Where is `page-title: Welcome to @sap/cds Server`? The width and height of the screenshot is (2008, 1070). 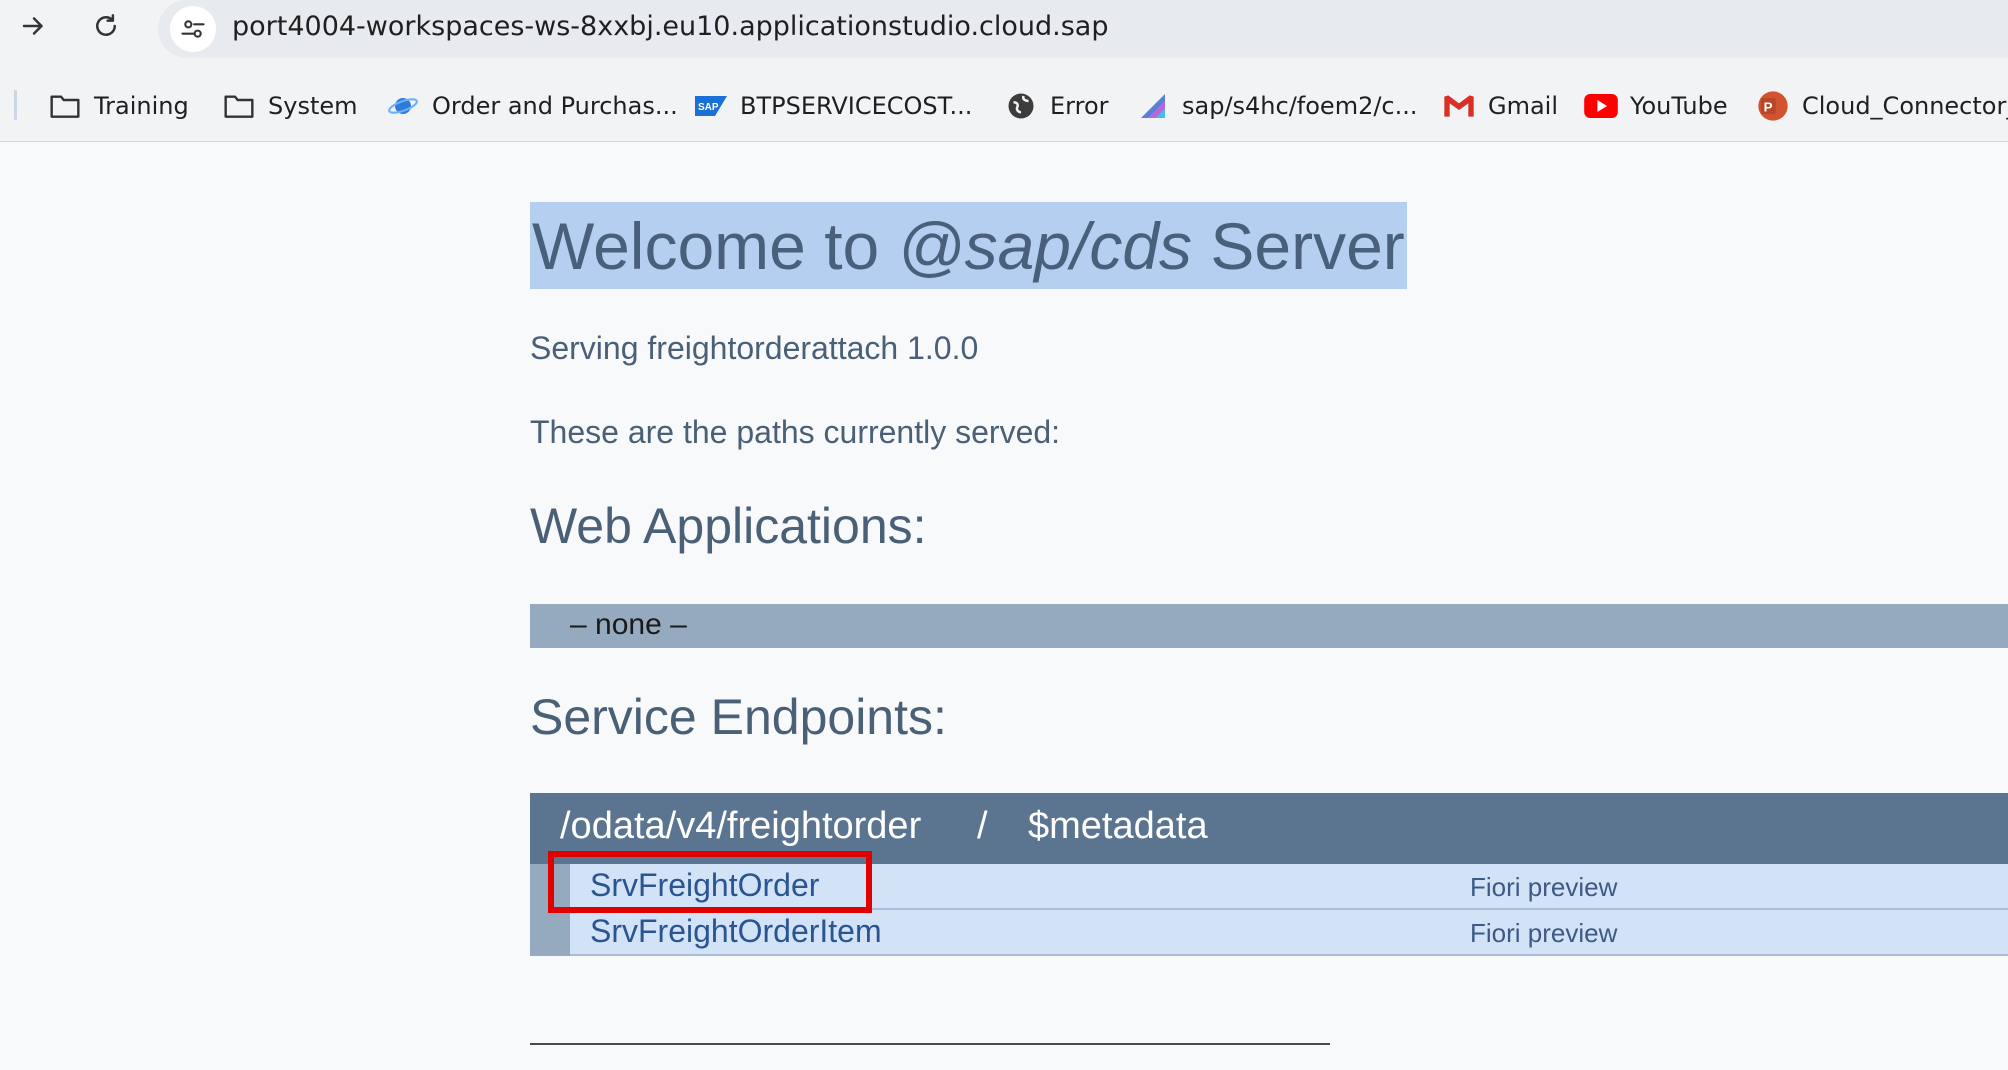 page-title: Welcome to @sap/cds Server is located at coordinates (968, 245).